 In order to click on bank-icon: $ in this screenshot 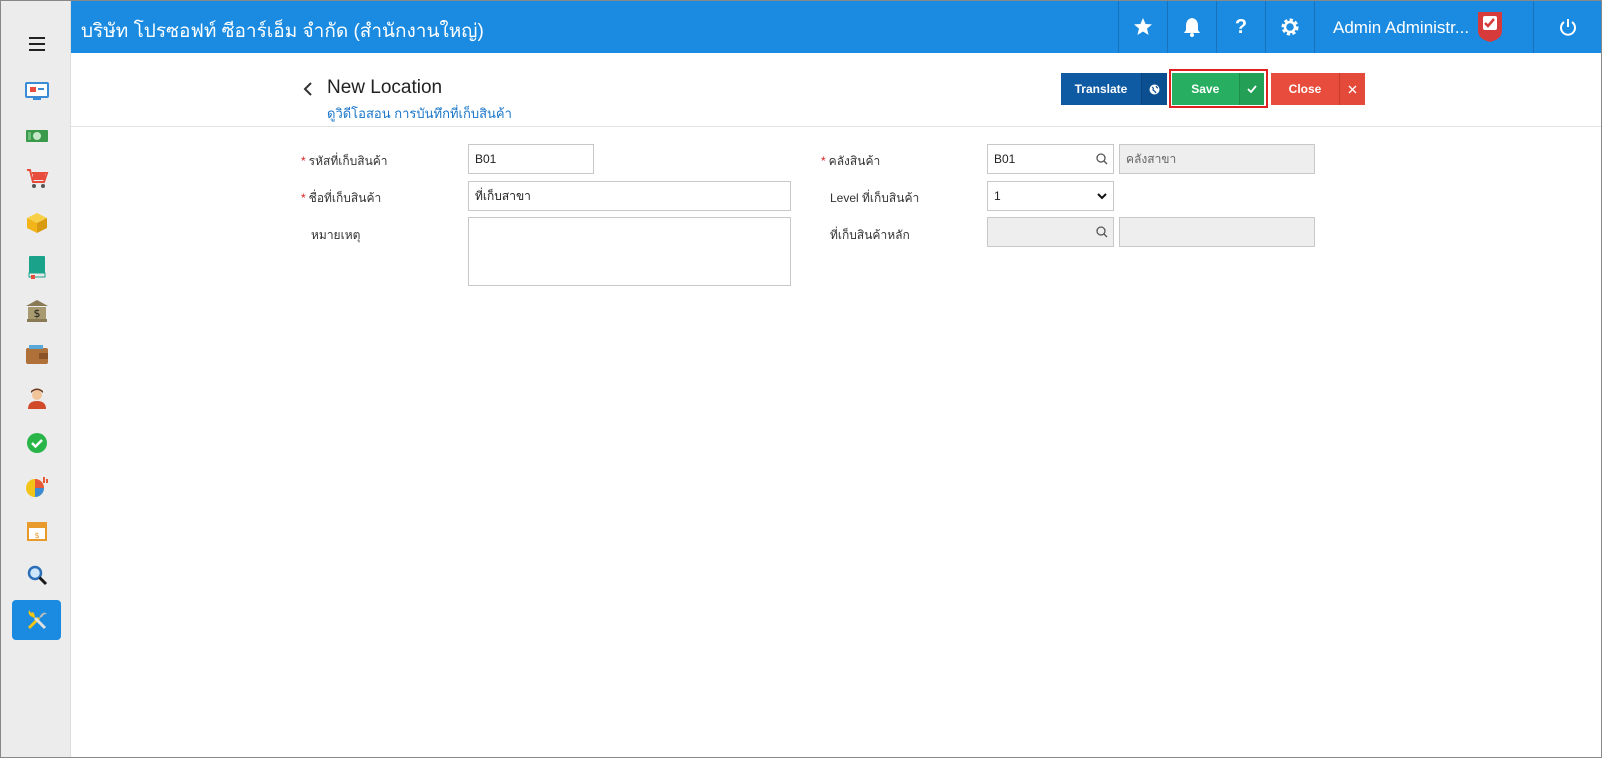, I will do `click(37, 311)`.